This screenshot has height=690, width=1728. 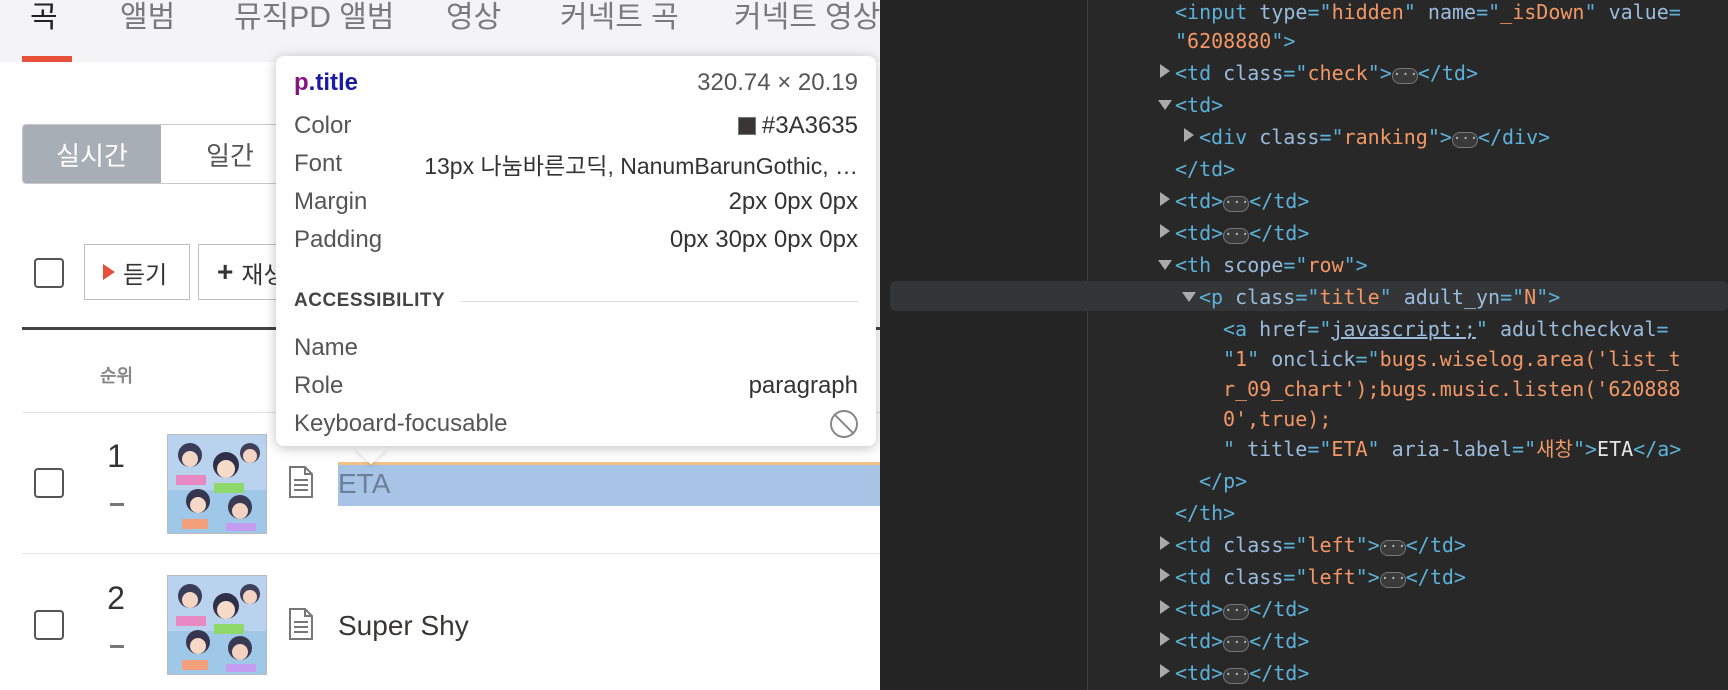 I want to click on accessibility-section-header: ACCESSIBILITY, so click(x=576, y=301).